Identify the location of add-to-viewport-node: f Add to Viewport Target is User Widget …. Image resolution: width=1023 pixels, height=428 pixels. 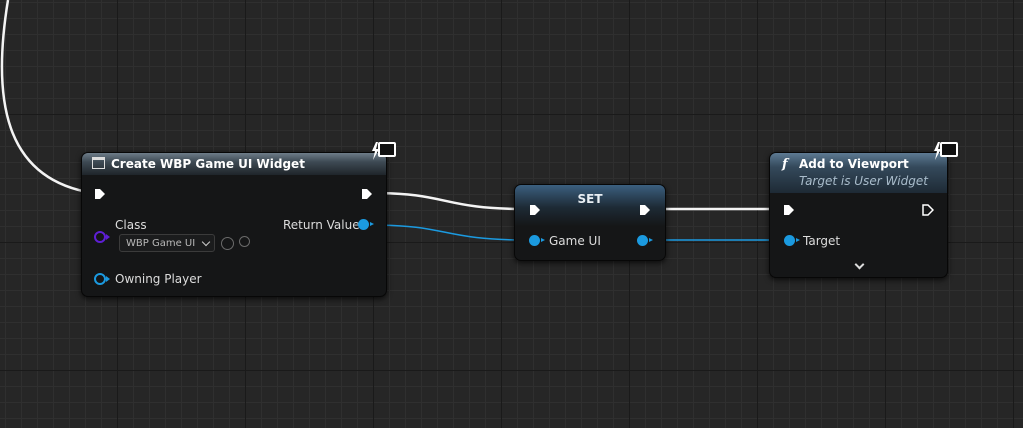
(858, 215).